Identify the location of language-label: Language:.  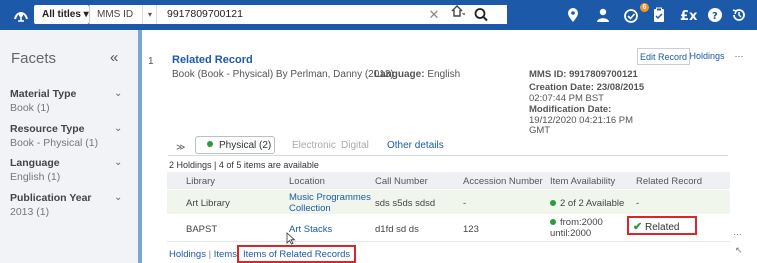
(399, 74).